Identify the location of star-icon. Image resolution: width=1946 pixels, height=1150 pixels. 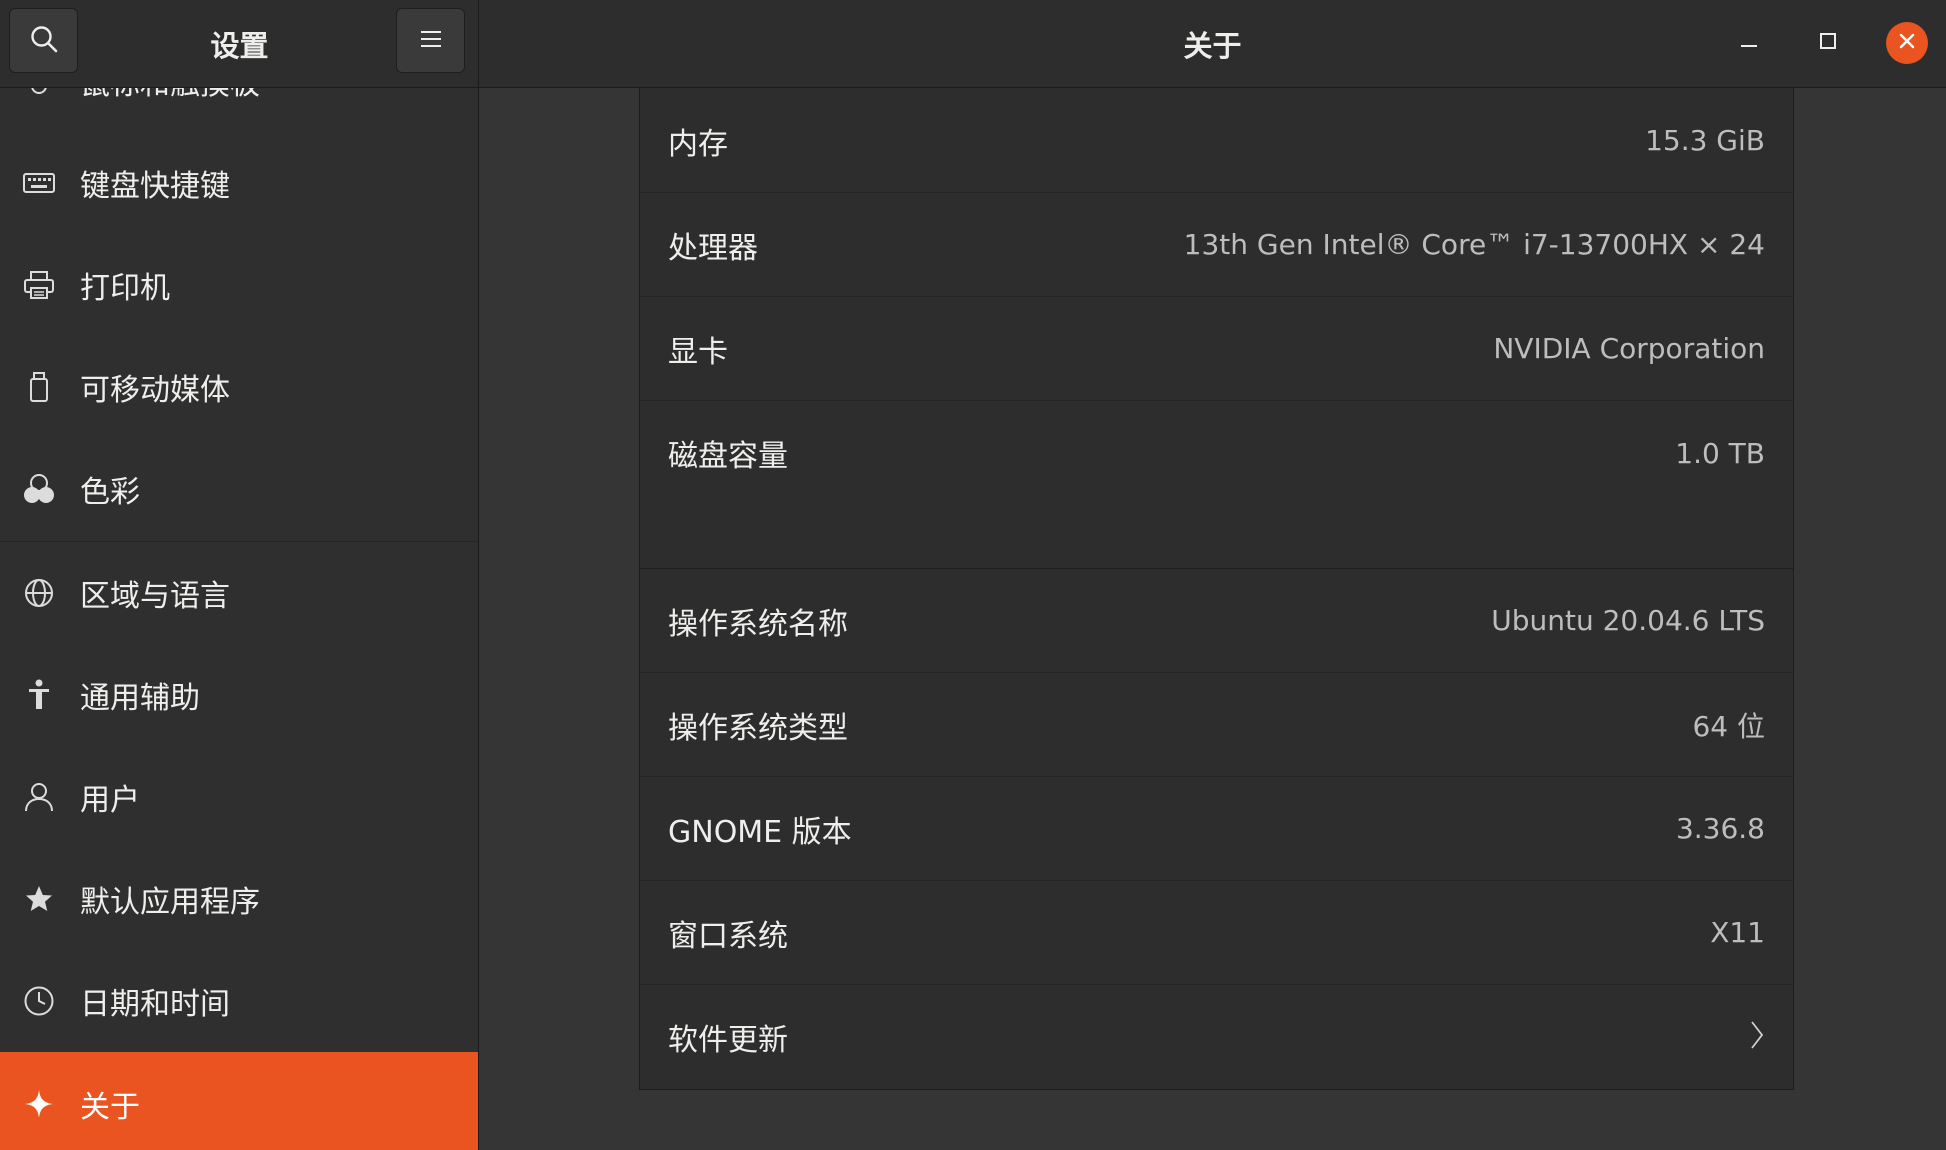
(39, 899).